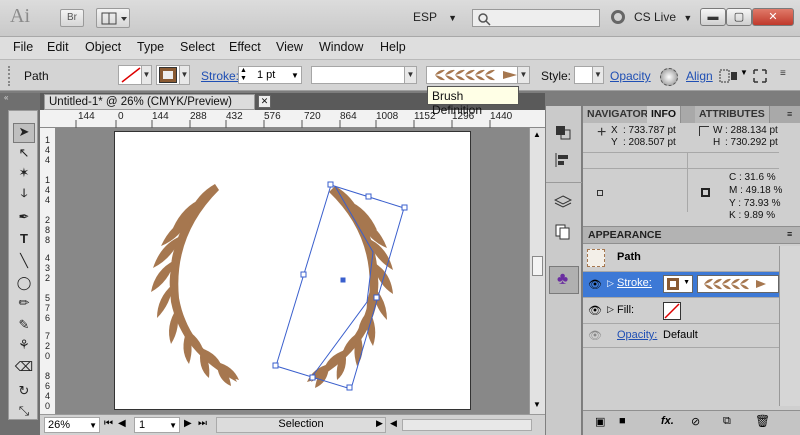 The width and height of the screenshot is (800, 435). I want to click on last-artboard-icon: ⏭, so click(202, 423).